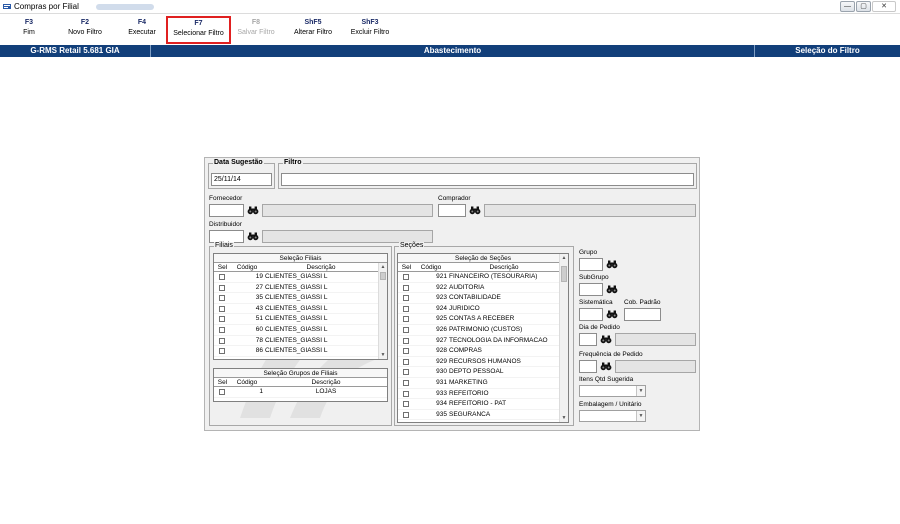  What do you see at coordinates (588, 339) in the screenshot?
I see `dia-pedido-input` at bounding box center [588, 339].